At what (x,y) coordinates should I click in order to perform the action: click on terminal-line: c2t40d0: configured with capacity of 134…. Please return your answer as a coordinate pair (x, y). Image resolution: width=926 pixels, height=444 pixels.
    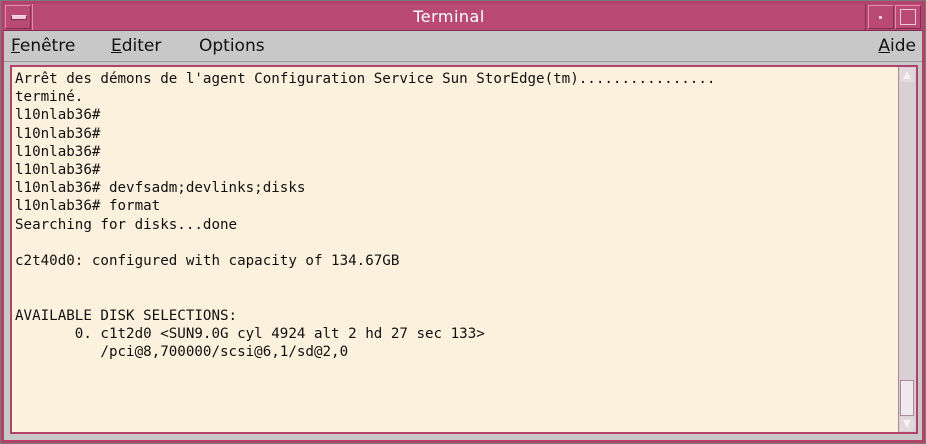
    Looking at the image, I should click on (207, 261).